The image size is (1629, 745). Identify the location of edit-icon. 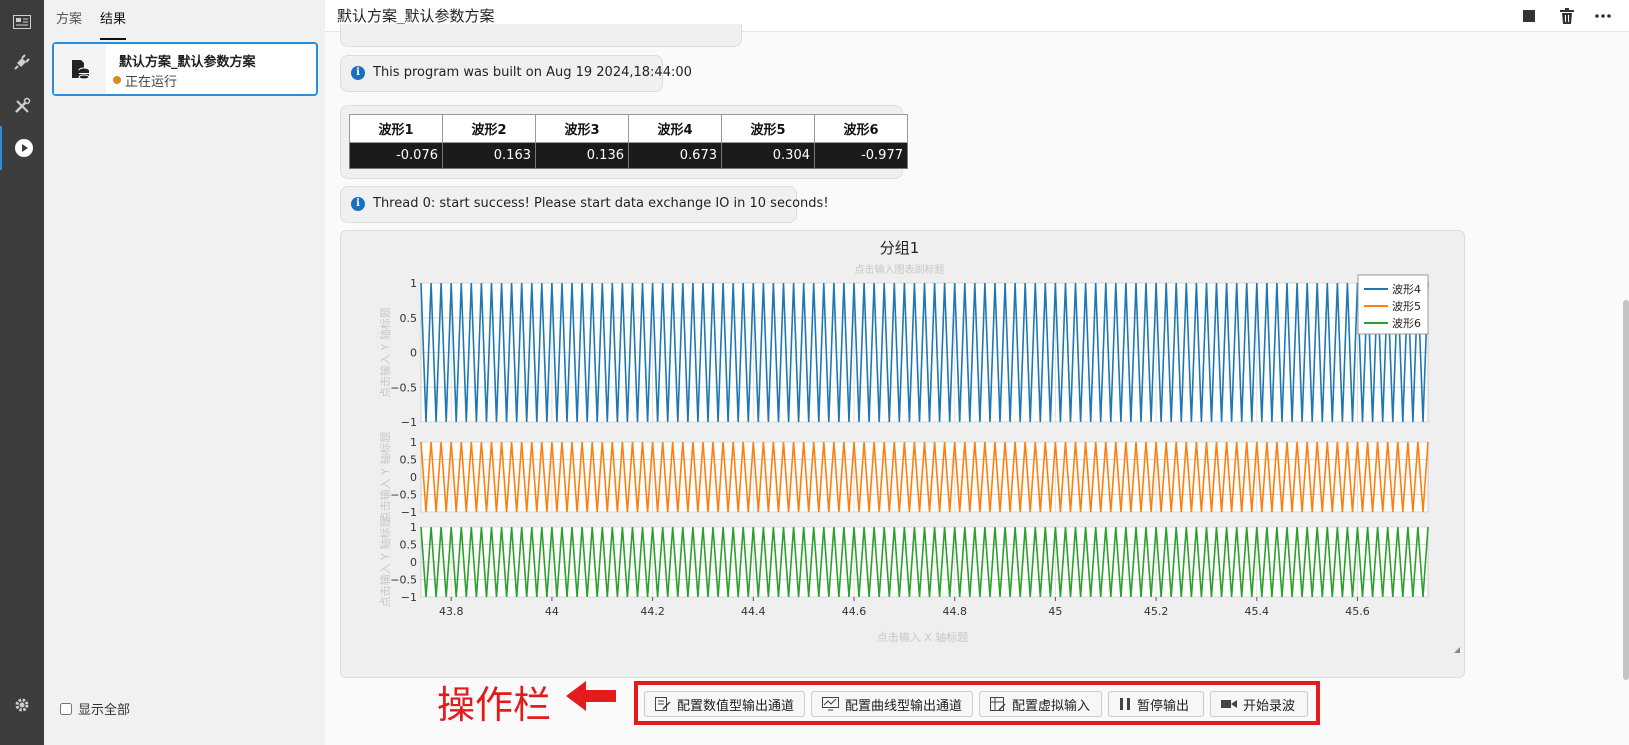
(663, 704).